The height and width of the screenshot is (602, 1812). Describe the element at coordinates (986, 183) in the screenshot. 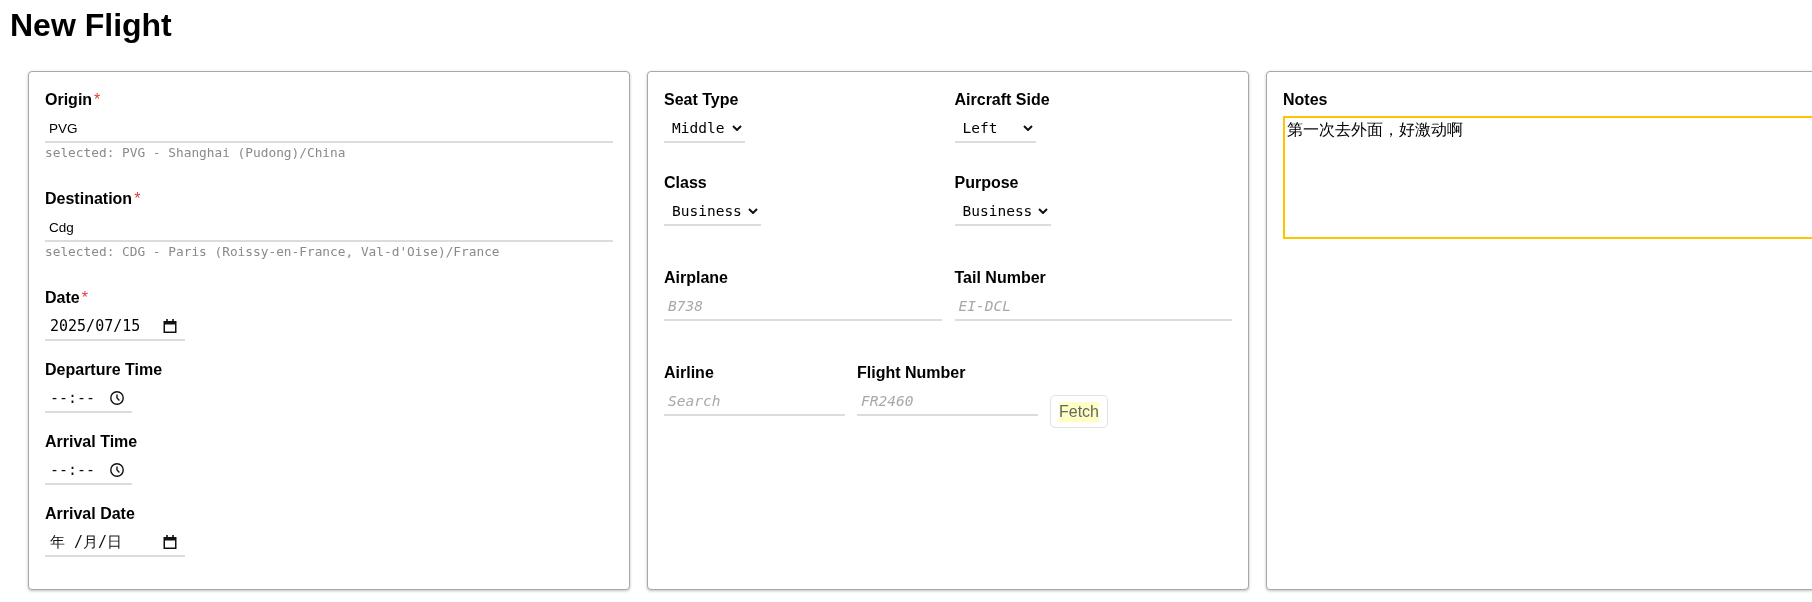

I see `field-label: Purpose` at that location.